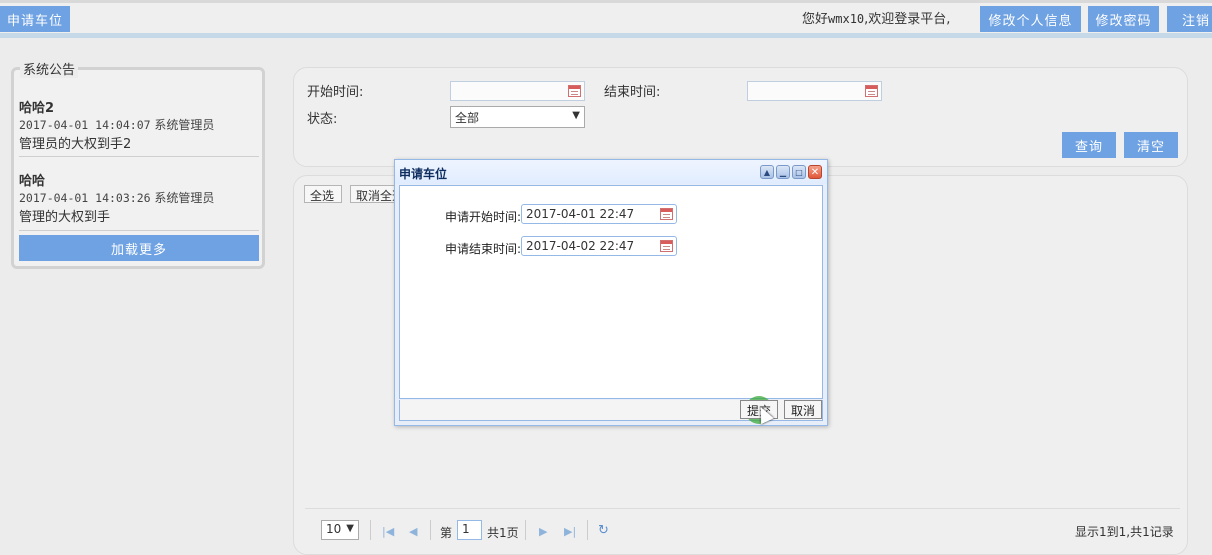 The width and height of the screenshot is (1212, 555). I want to click on top-bar-divider, so click(606, 35).